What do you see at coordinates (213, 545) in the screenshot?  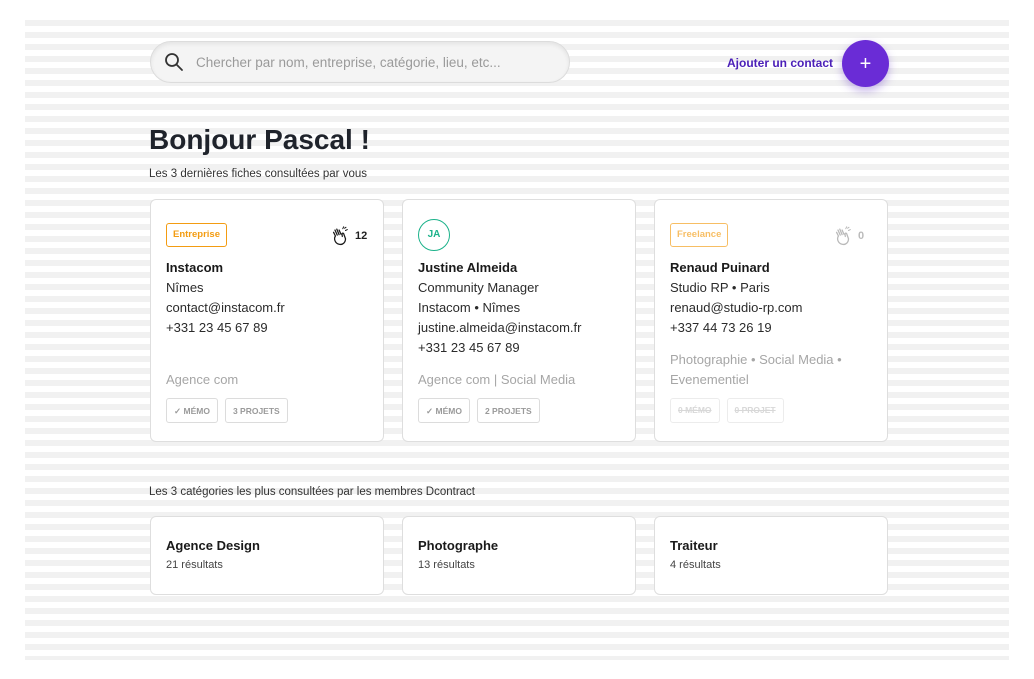 I see `category-title: Agence Design` at bounding box center [213, 545].